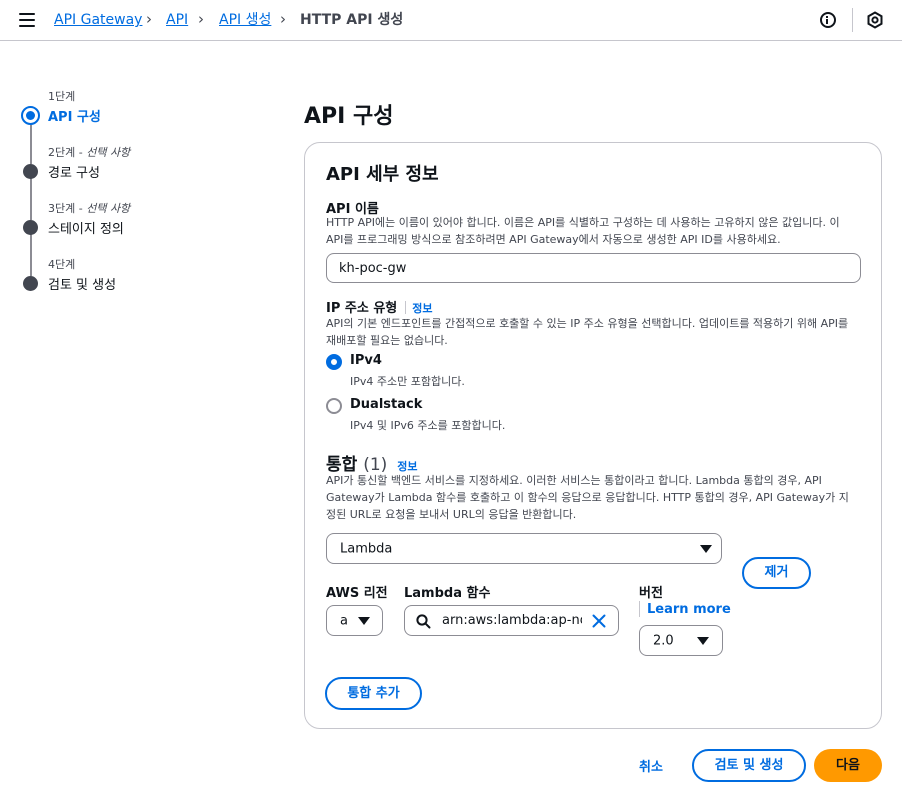 Image resolution: width=902 pixels, height=804 pixels. What do you see at coordinates (776, 573) in the screenshot?
I see `remove-integration-button: 제거` at bounding box center [776, 573].